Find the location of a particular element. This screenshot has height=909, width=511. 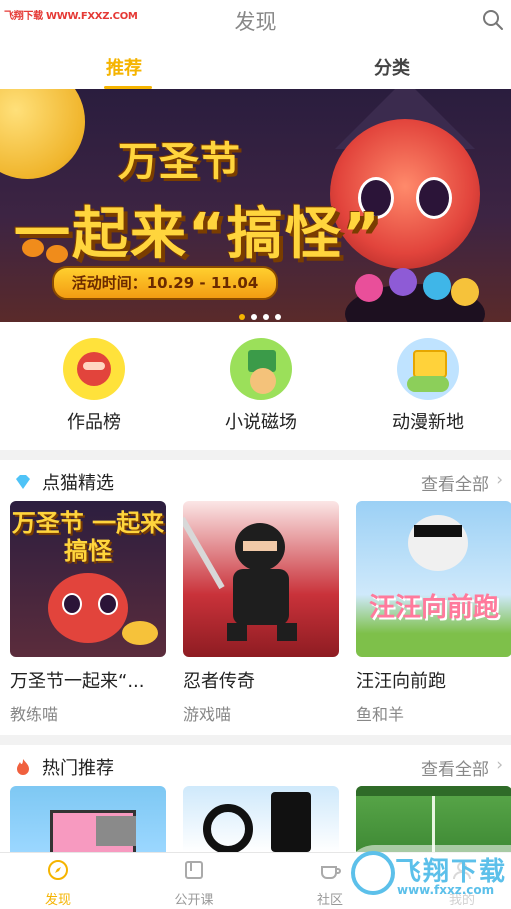

hot-section-title: 热门推荐 is located at coordinates (78, 768).